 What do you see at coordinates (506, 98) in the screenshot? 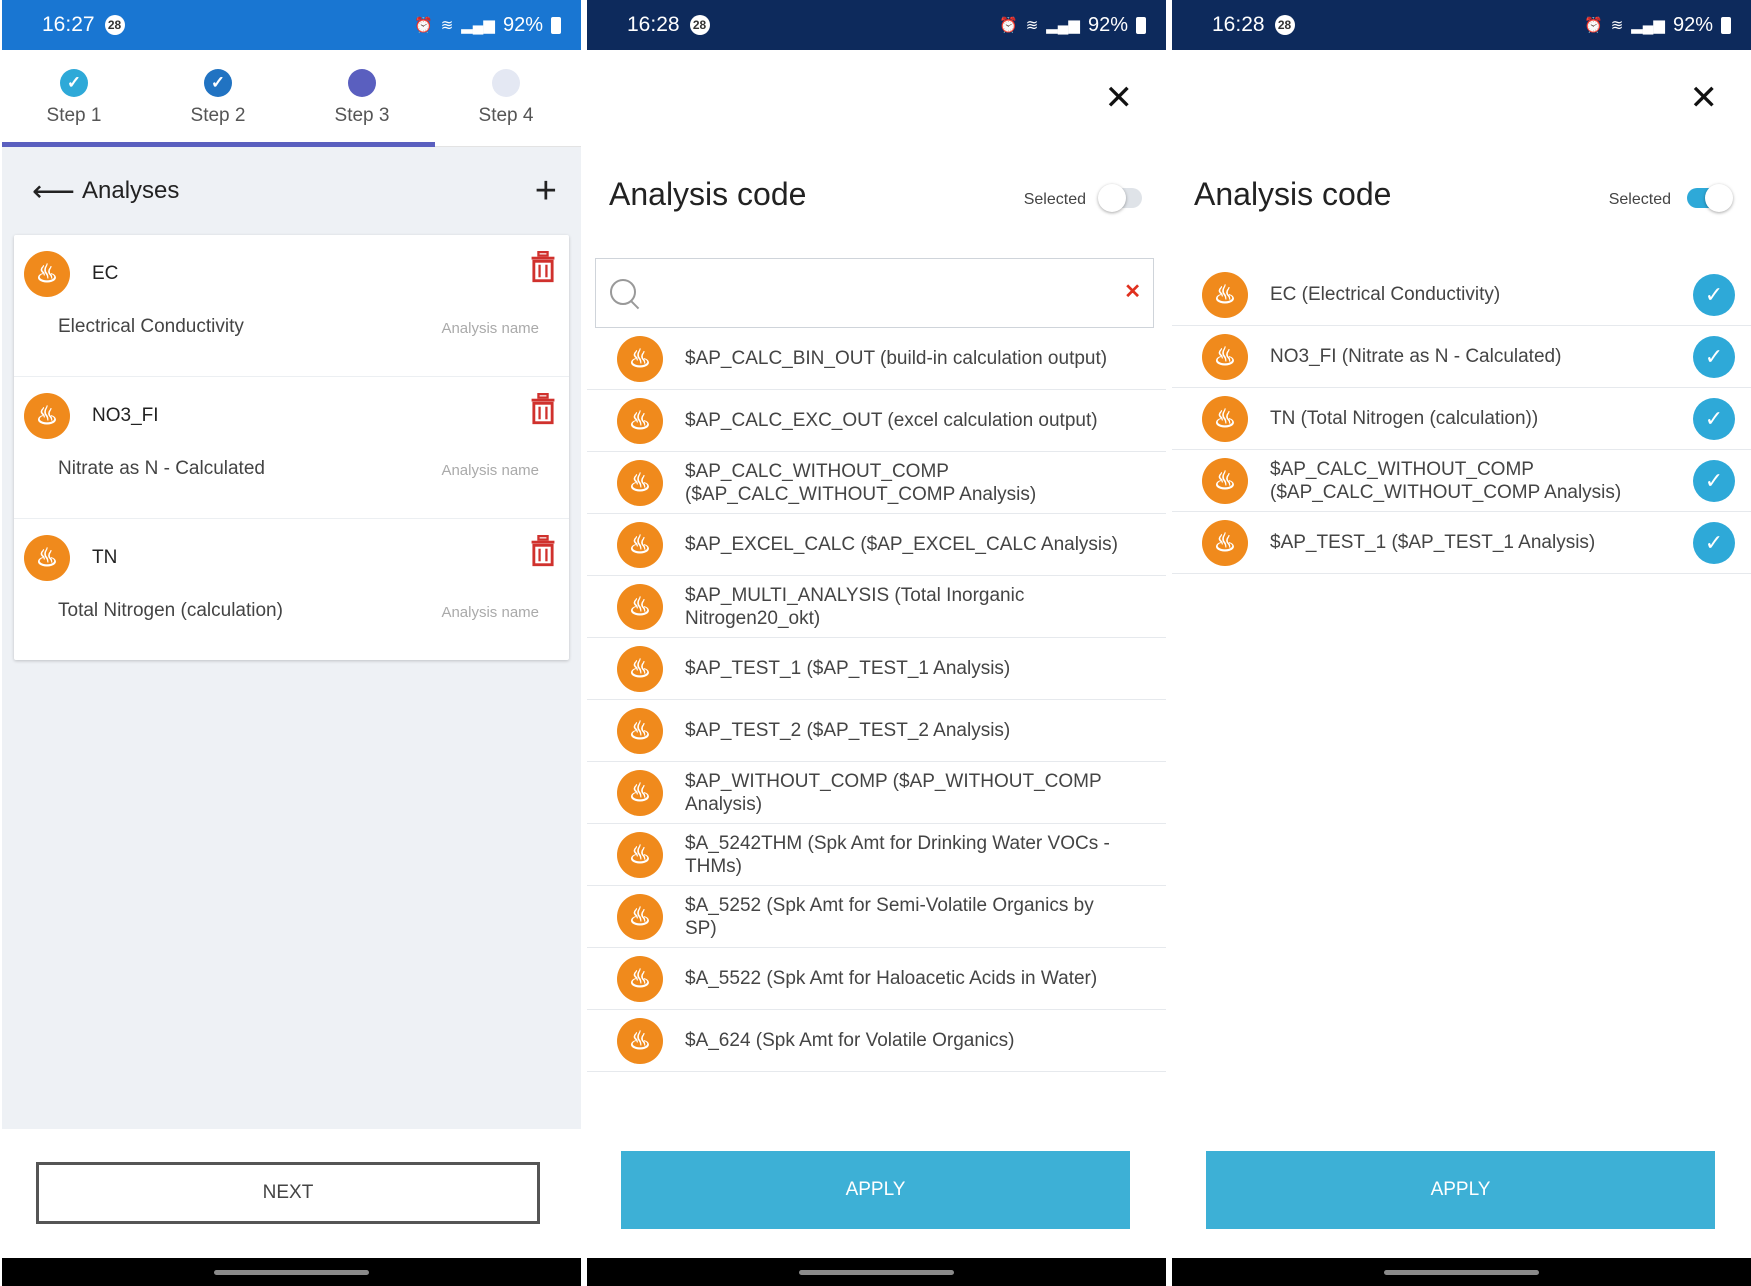
I see `step-4: Step 4` at bounding box center [506, 98].